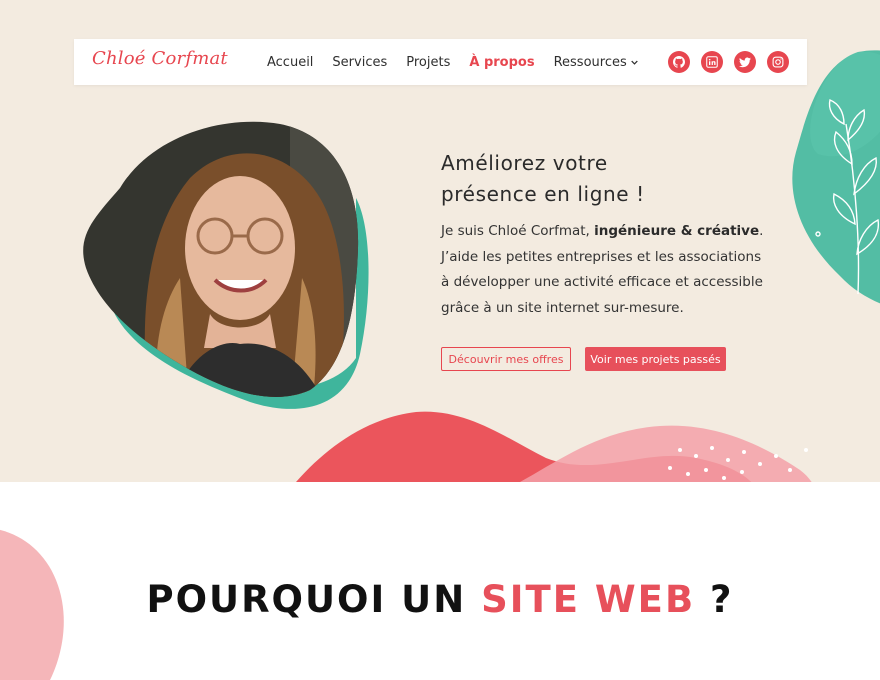 Image resolution: width=880 pixels, height=680 pixels. I want to click on hero-title-line2: présence en ligne !, so click(543, 194).